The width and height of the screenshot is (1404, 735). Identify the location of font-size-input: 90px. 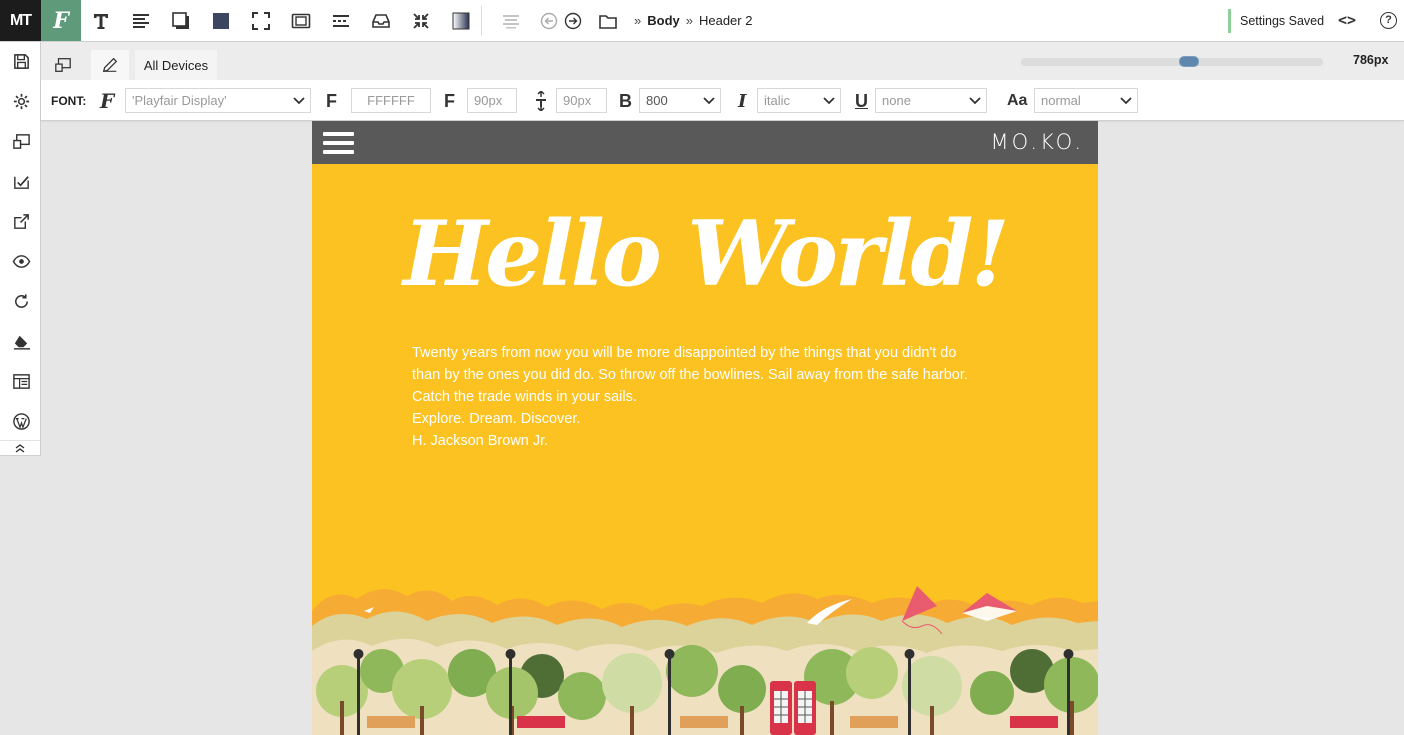
(492, 100).